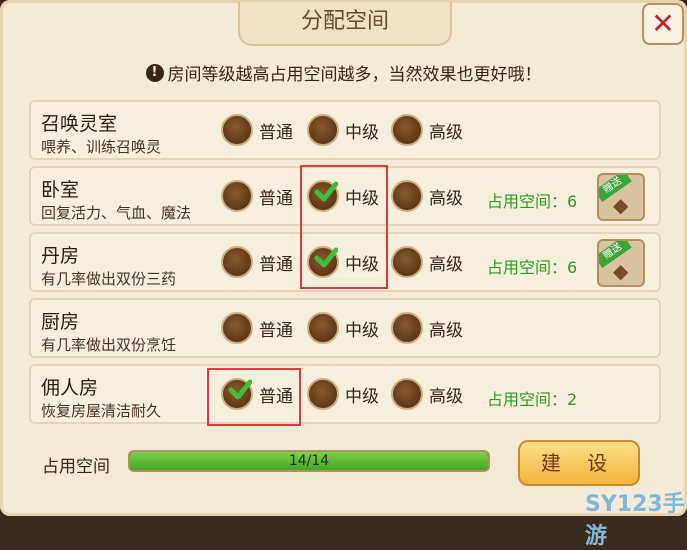 The image size is (687, 550). Describe the element at coordinates (79, 124) in the screenshot. I see `room-name: 召唤灵室` at that location.